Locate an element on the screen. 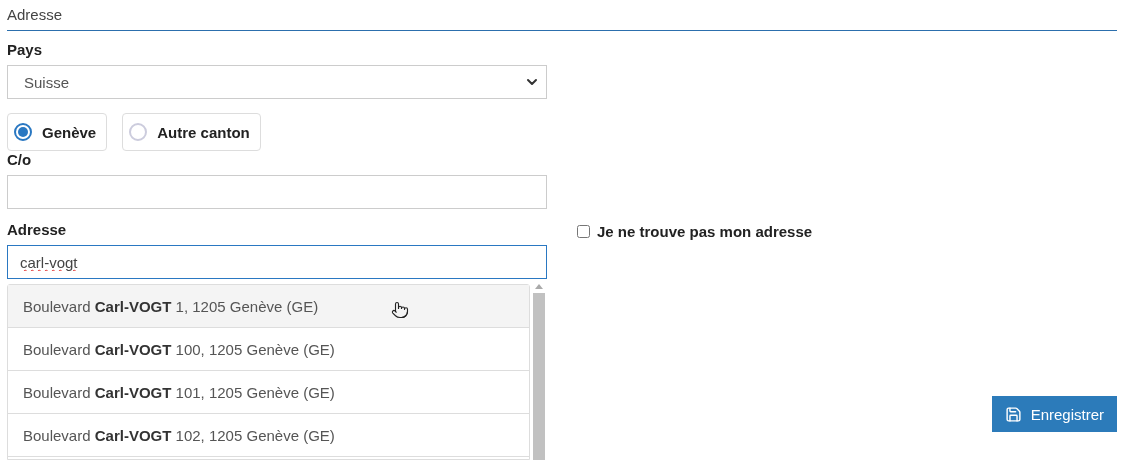  suggestion-item: Boulevard Carl-VOGT 1, 1205 Genève (GE) is located at coordinates (269, 306).